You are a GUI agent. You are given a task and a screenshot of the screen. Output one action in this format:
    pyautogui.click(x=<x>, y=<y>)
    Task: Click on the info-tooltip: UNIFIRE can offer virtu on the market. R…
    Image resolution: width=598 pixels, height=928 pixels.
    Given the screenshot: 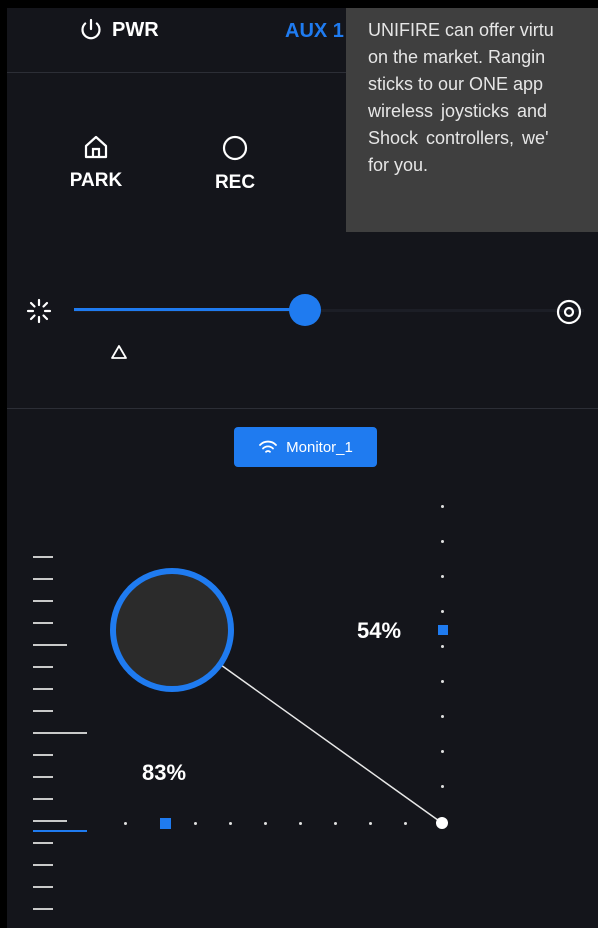 What is the action you would take?
    pyautogui.click(x=472, y=120)
    